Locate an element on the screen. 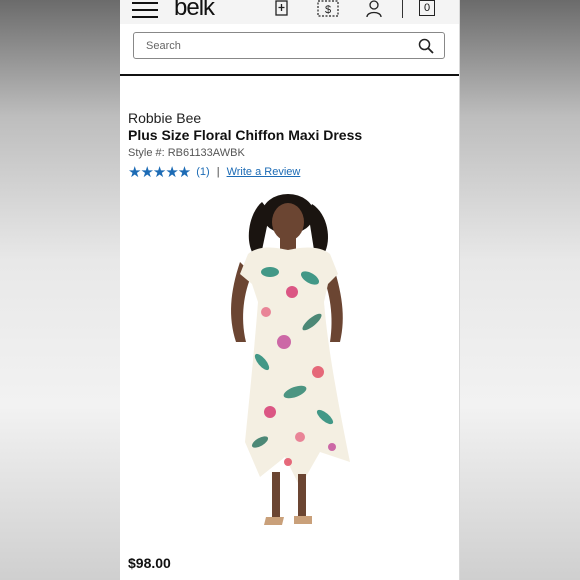 Image resolution: width=580 pixels, height=580 pixels. bag-count: 0 is located at coordinates (427, 8).